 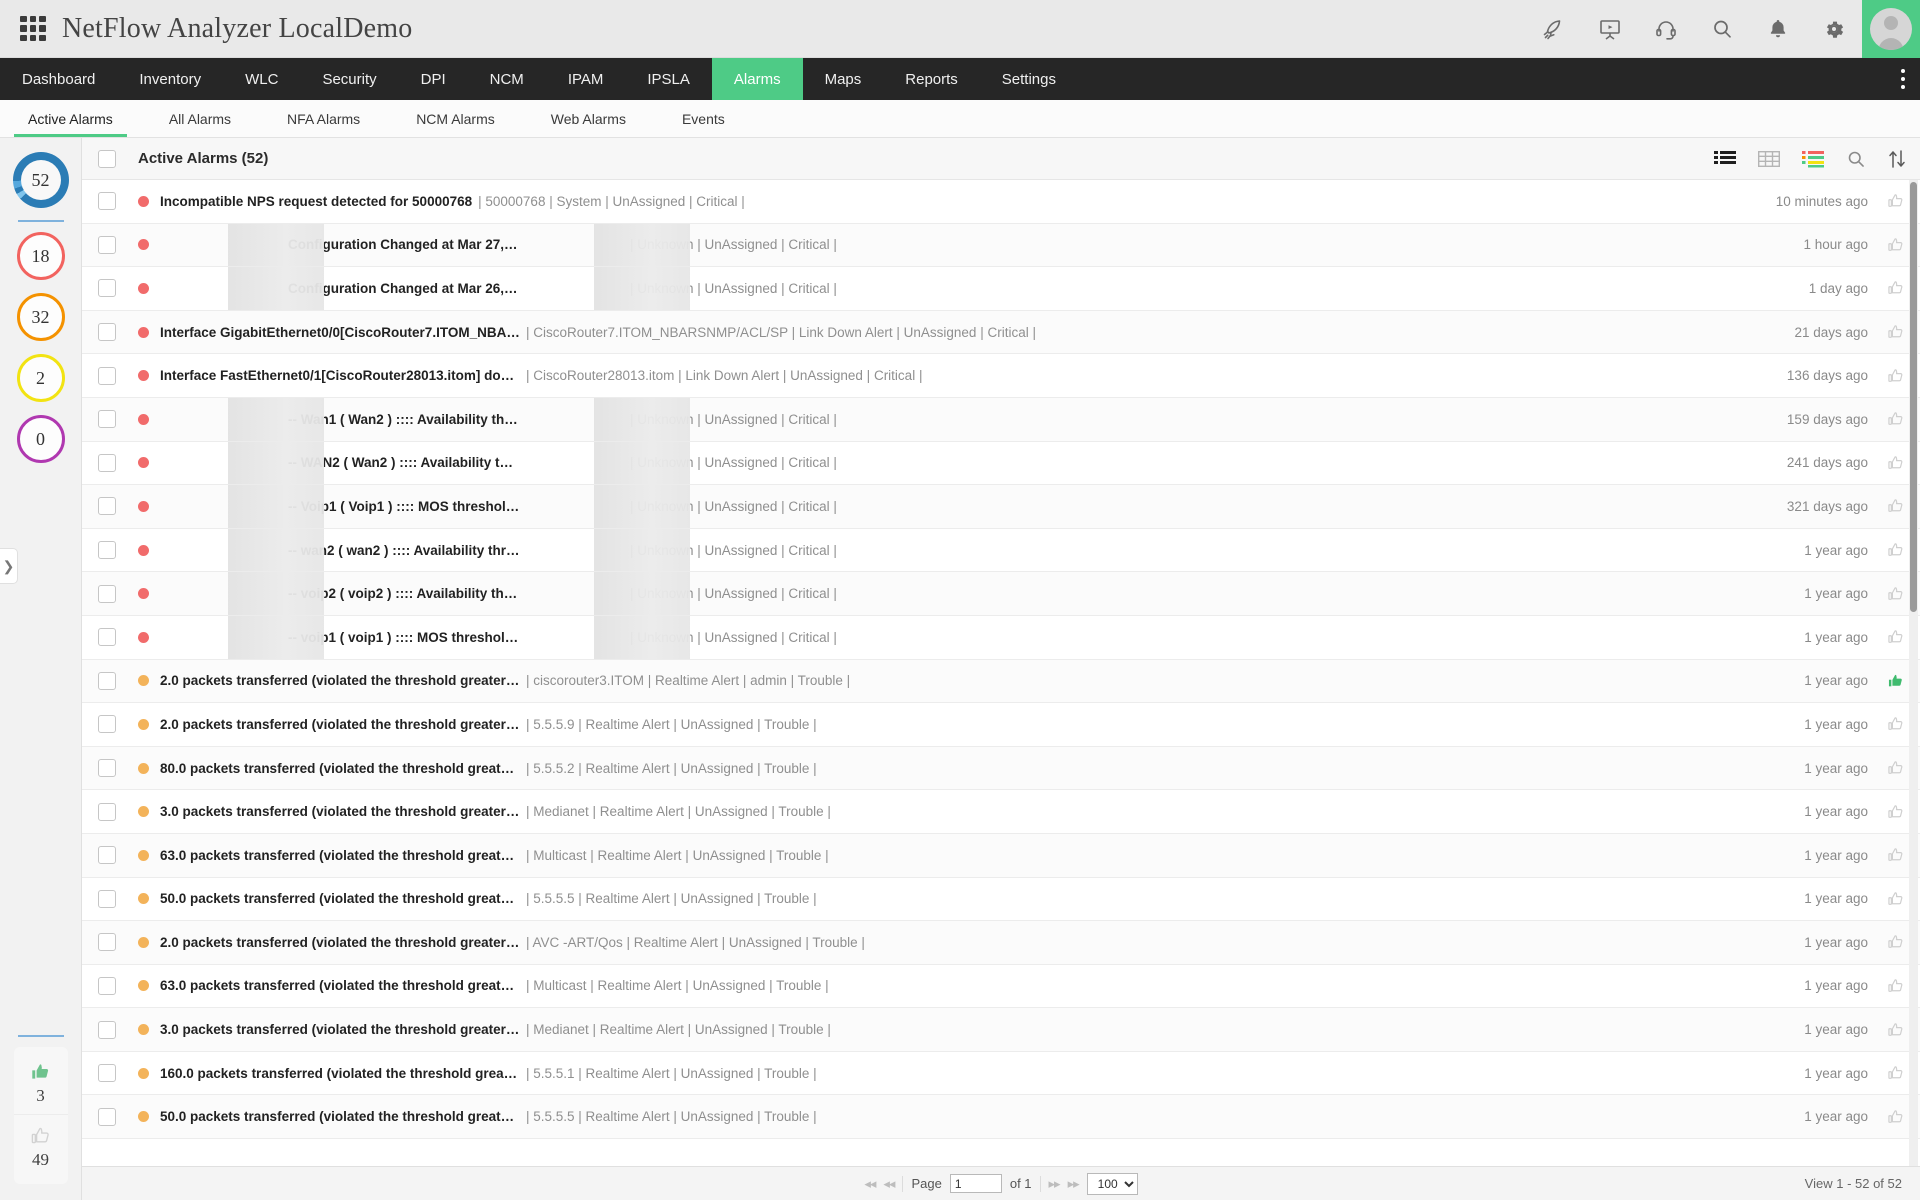 What do you see at coordinates (40, 378) in the screenshot?
I see `severity-attention-circle: 2` at bounding box center [40, 378].